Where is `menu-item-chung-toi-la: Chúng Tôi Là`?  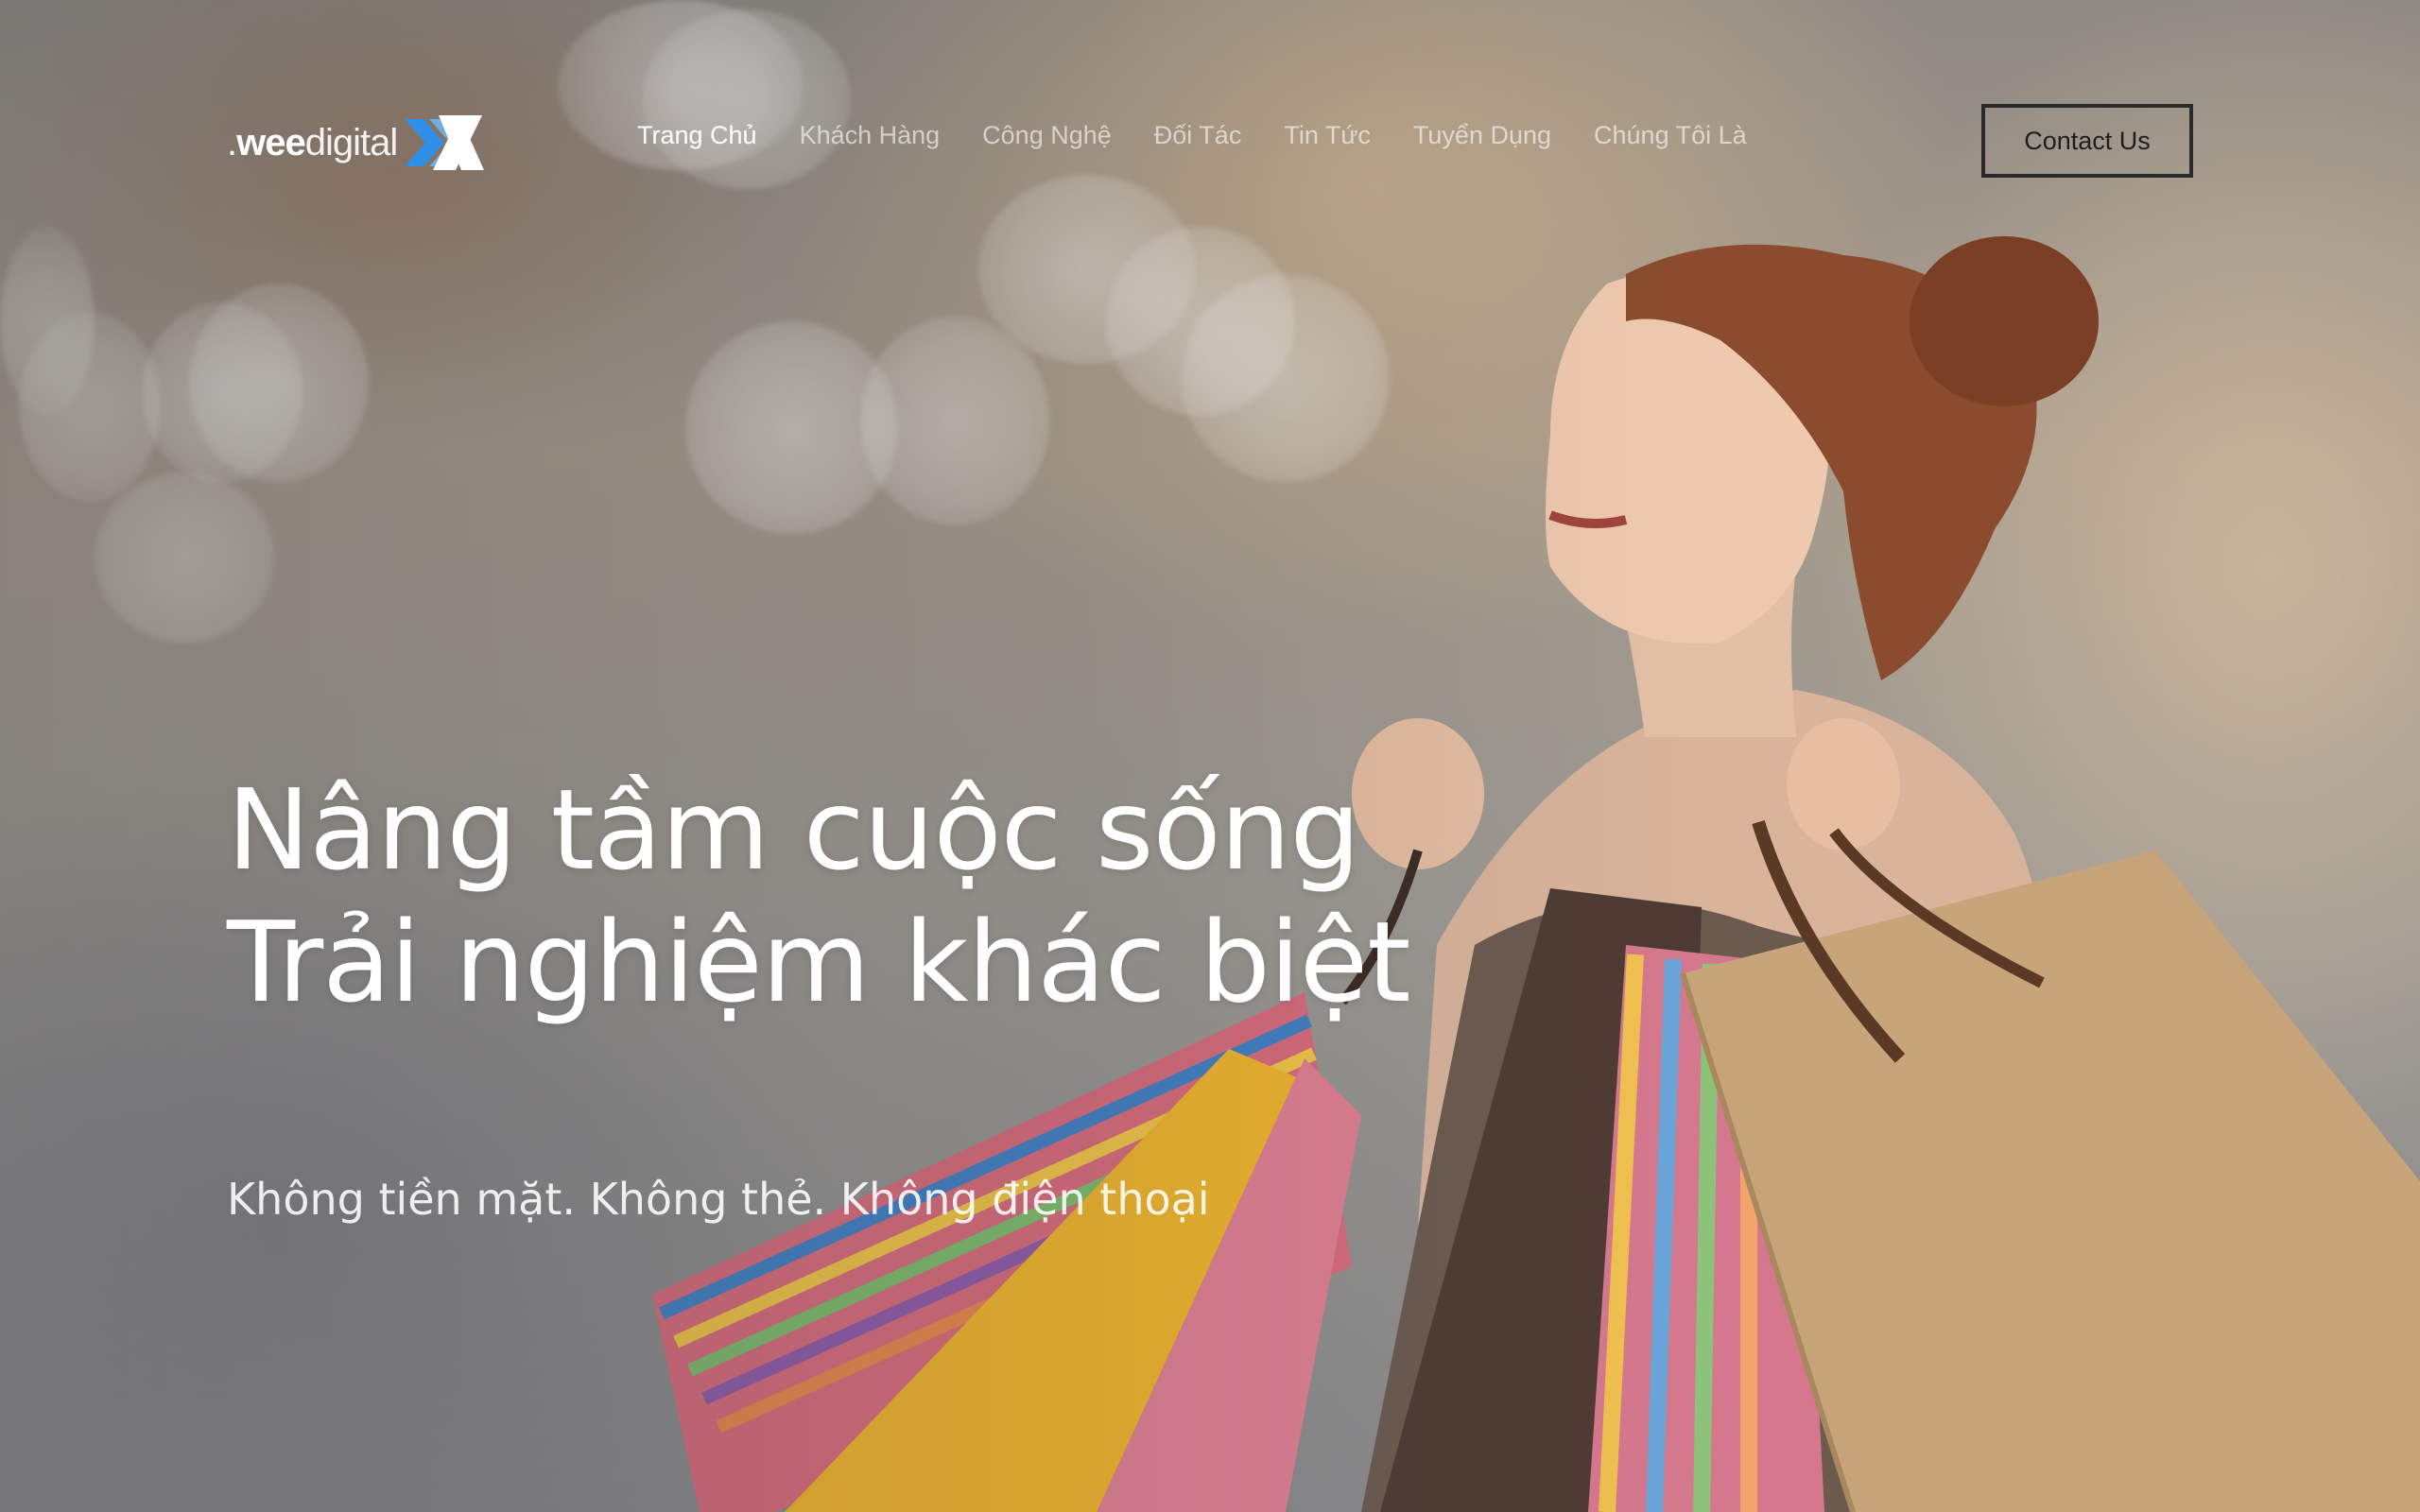
menu-item-chung-toi-la: Chúng Tôi Là is located at coordinates (1670, 135).